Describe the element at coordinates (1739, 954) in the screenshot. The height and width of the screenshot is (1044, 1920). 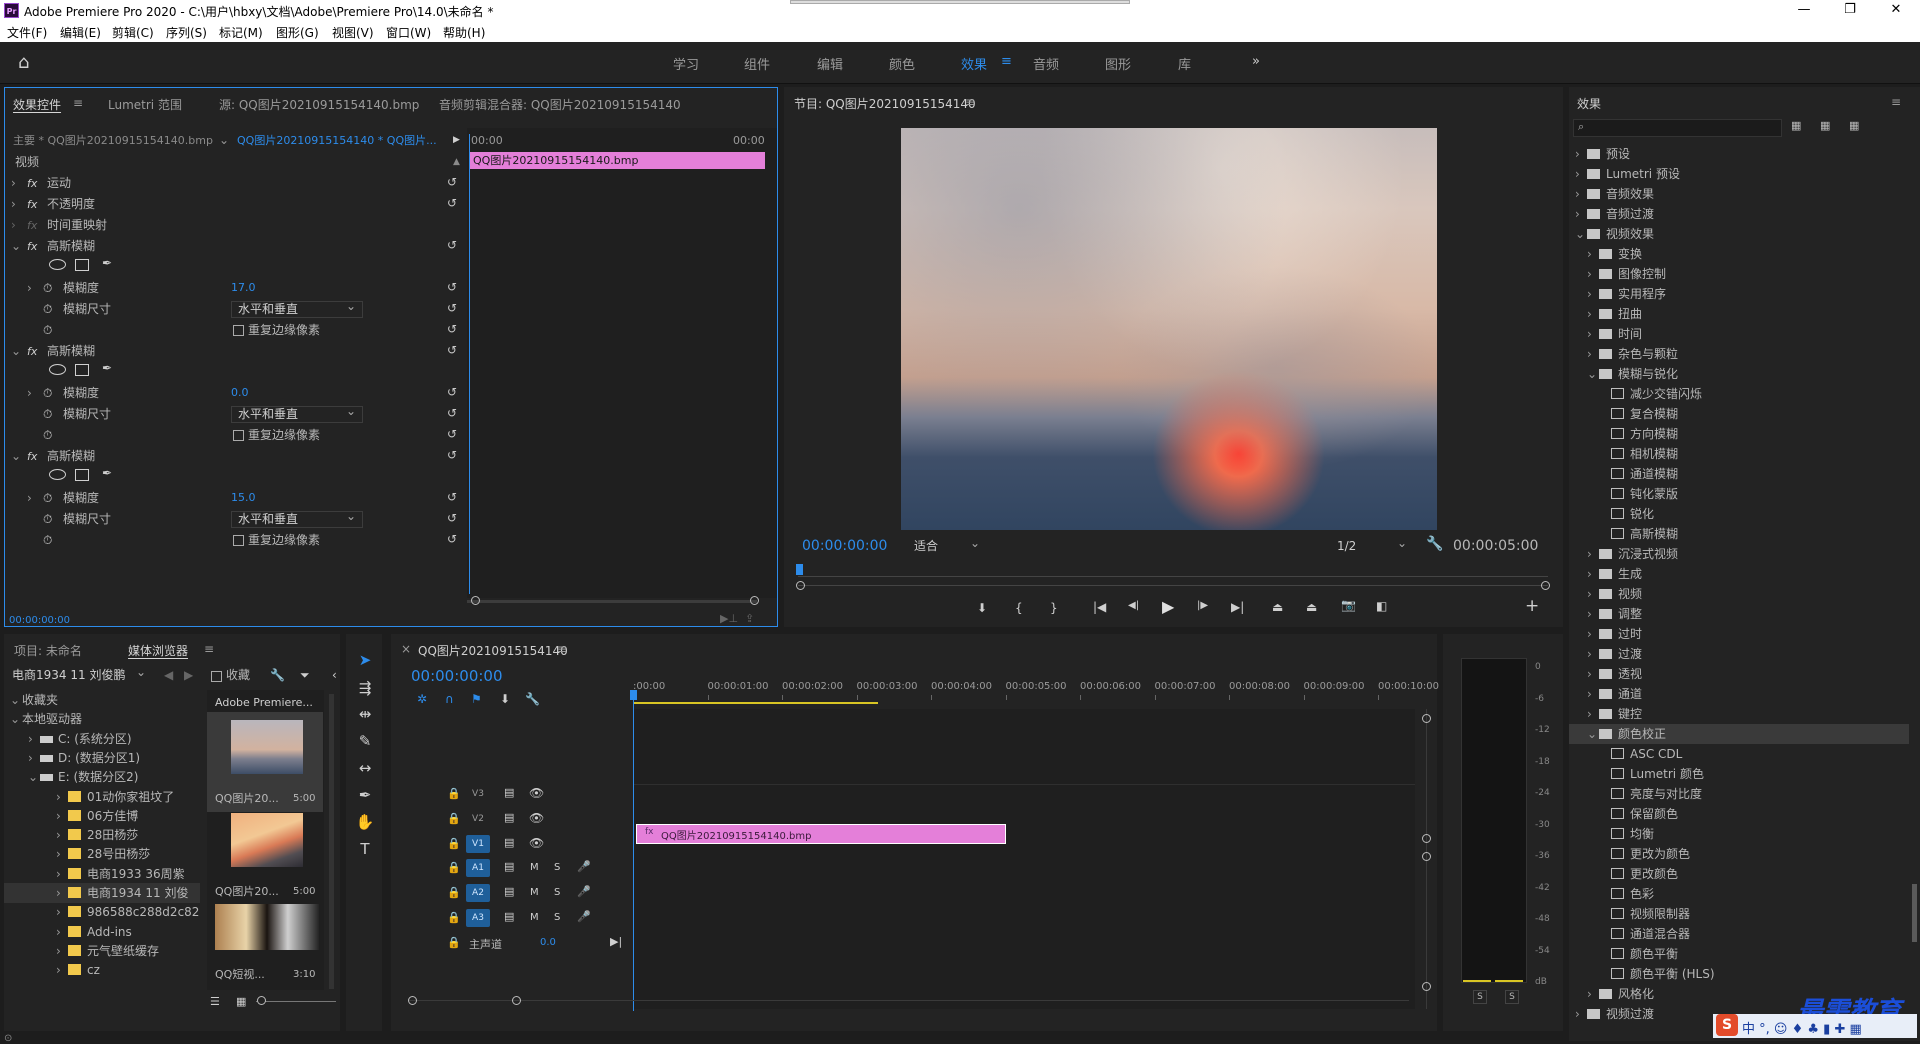
I see `effect-tree-item: 颜色平衡` at that location.